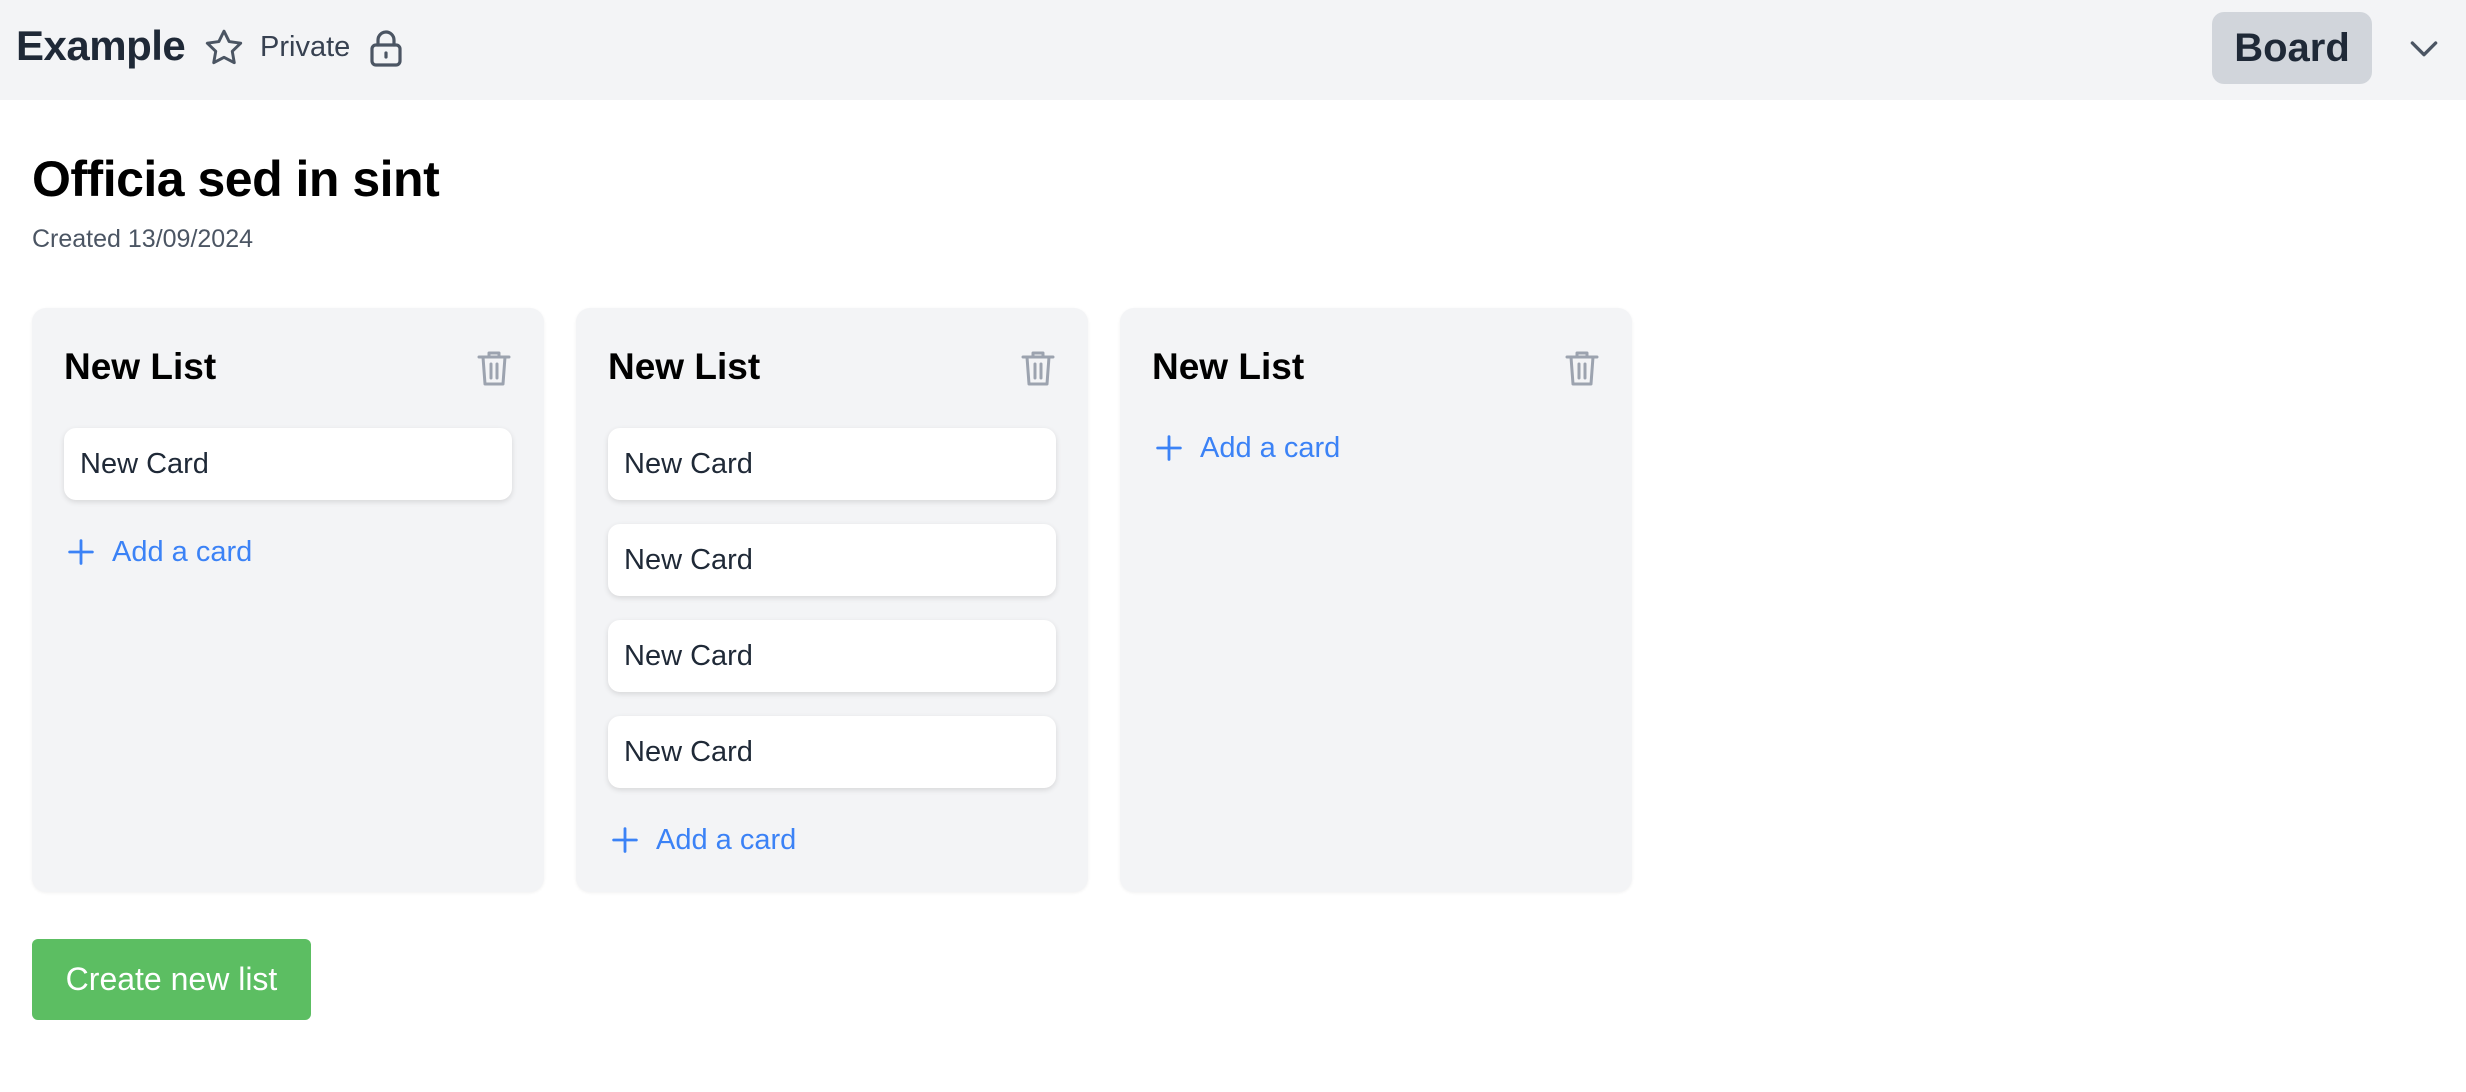  What do you see at coordinates (305, 47) in the screenshot?
I see `privacy-label: Private` at bounding box center [305, 47].